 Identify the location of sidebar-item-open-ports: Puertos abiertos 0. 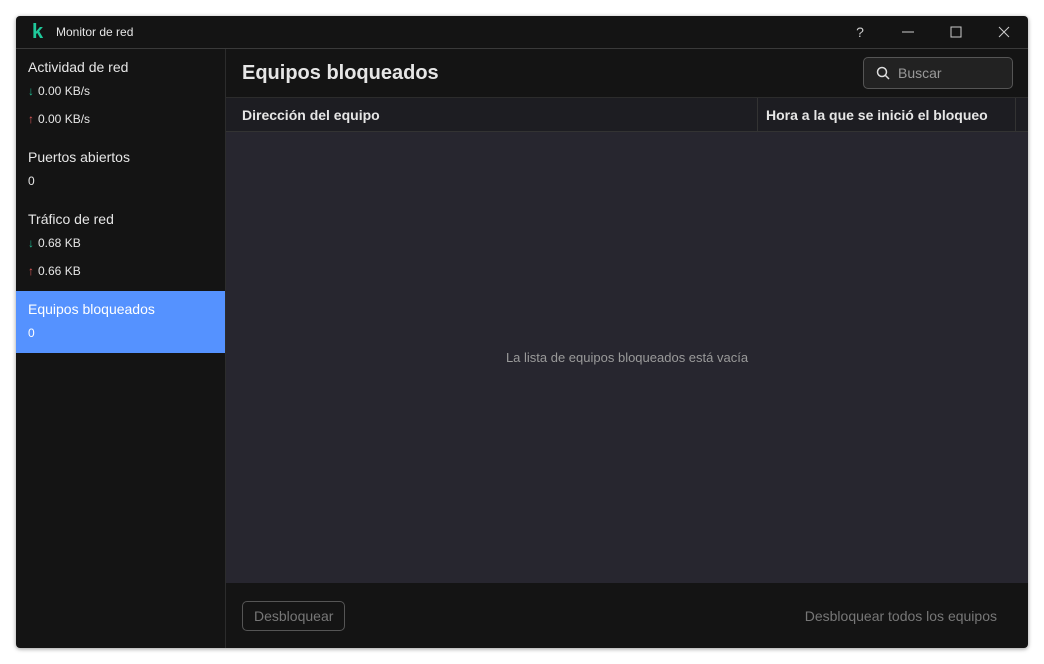
(120, 170).